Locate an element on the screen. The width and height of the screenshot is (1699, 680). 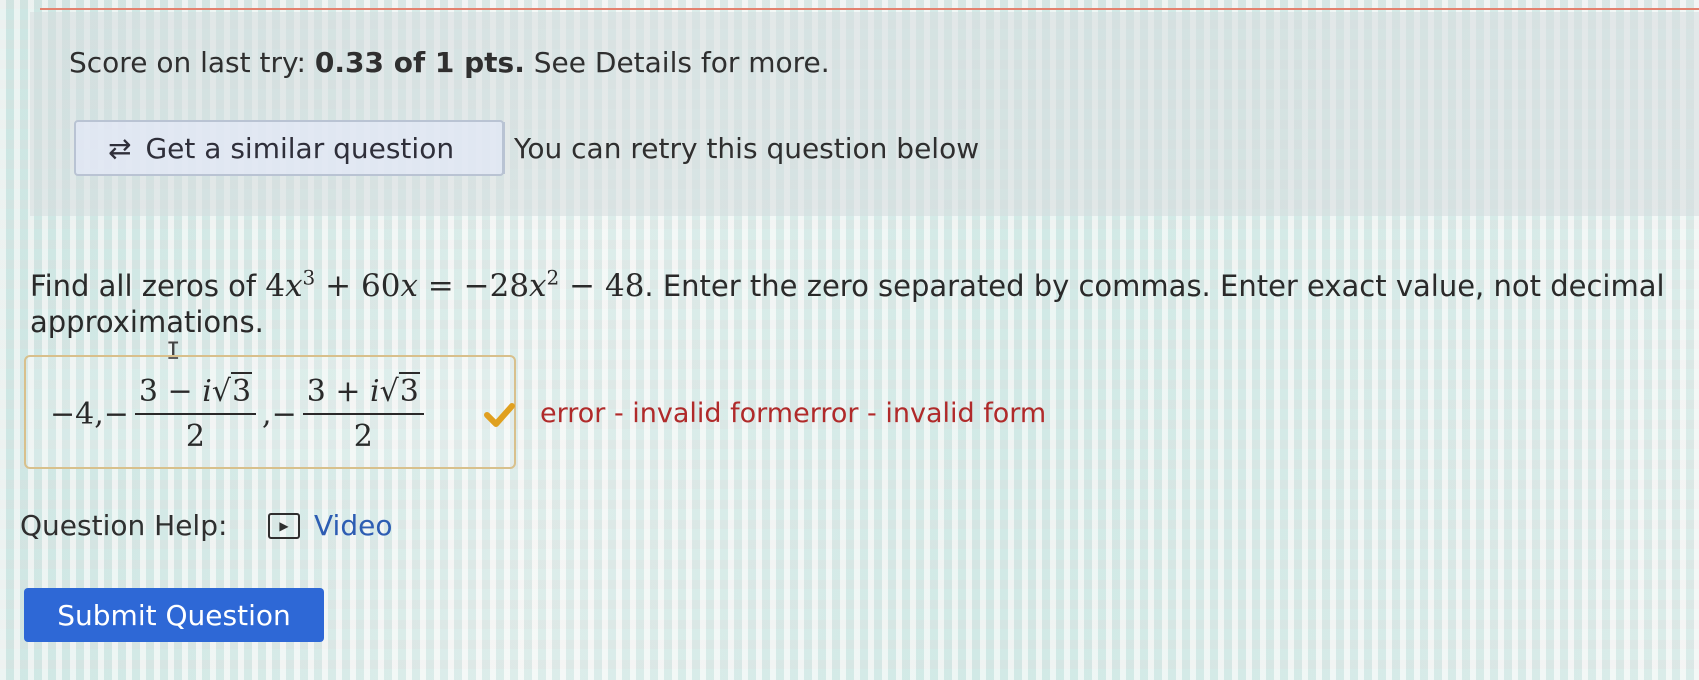
question-equation: 4x3 + 60x = −28x2 − 48 is located at coordinates (454, 286).